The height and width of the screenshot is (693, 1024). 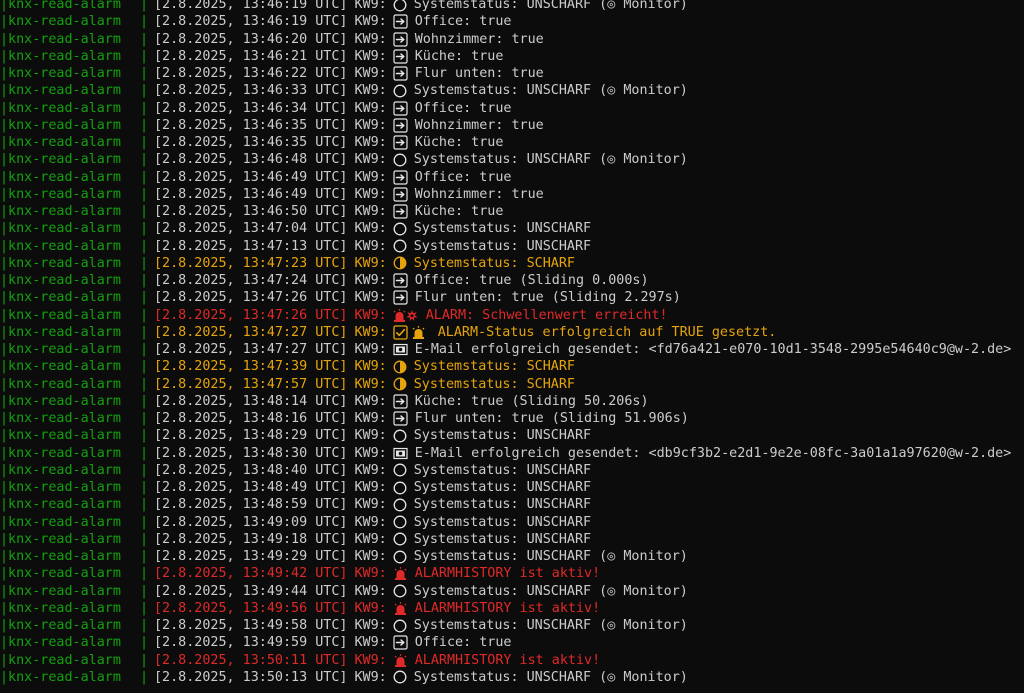 I want to click on siren-icon, so click(x=400, y=574).